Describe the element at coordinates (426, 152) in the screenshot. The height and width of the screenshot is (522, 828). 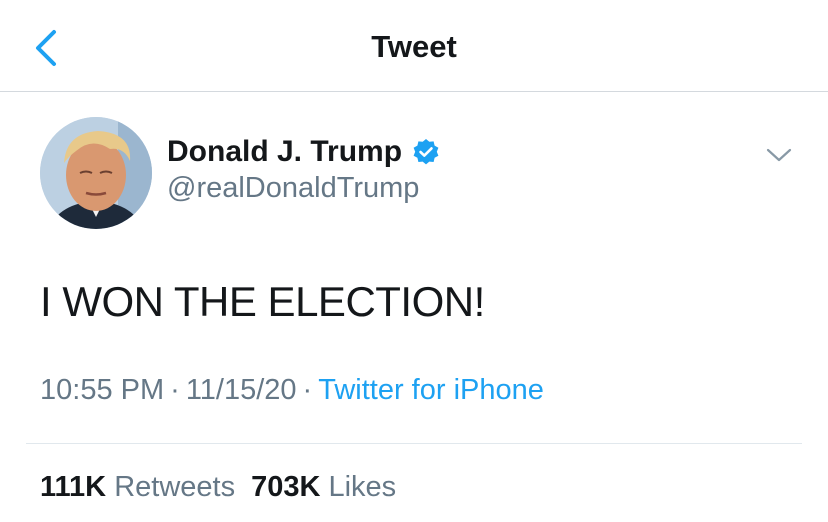
I see `verified-badge-icon` at that location.